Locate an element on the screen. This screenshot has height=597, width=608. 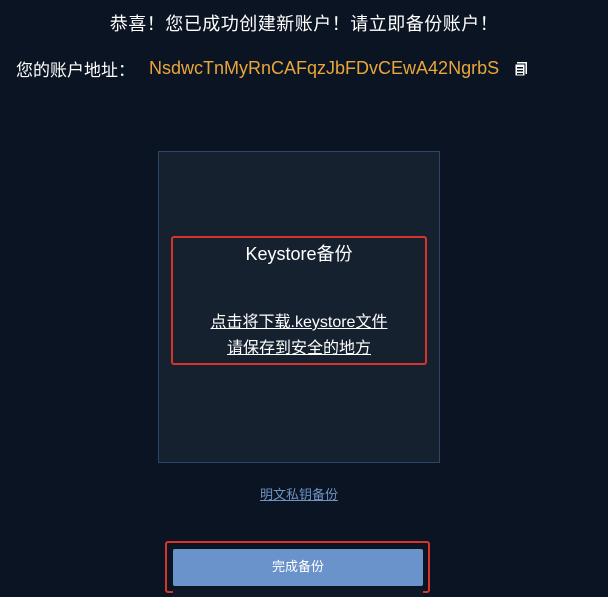
keystore-save-link: 请保存到安全的地方 is located at coordinates (299, 346).